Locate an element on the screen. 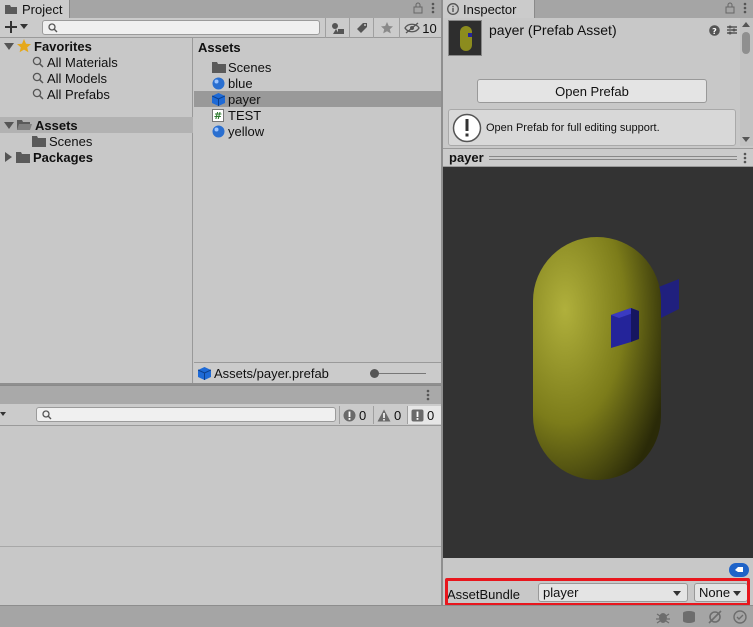 The image size is (753, 627). highlight-box is located at coordinates (597, 592).